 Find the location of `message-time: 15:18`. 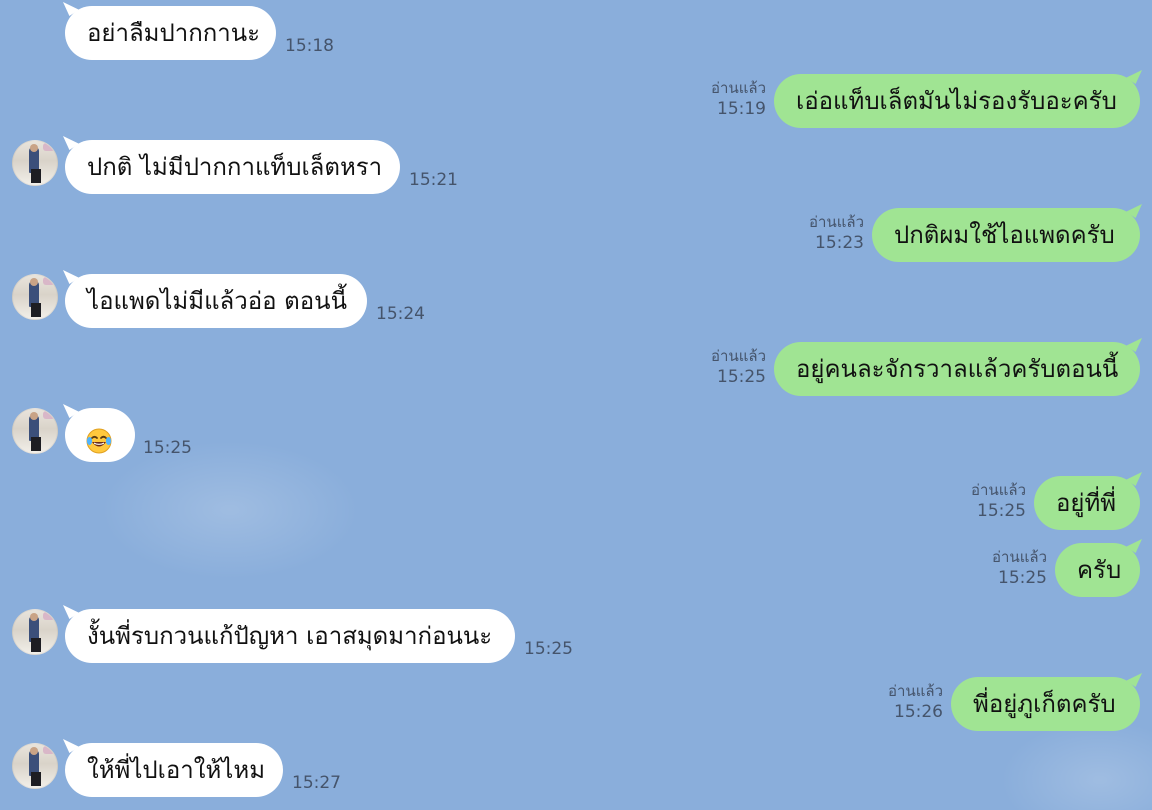

message-time: 15:18 is located at coordinates (309, 46).